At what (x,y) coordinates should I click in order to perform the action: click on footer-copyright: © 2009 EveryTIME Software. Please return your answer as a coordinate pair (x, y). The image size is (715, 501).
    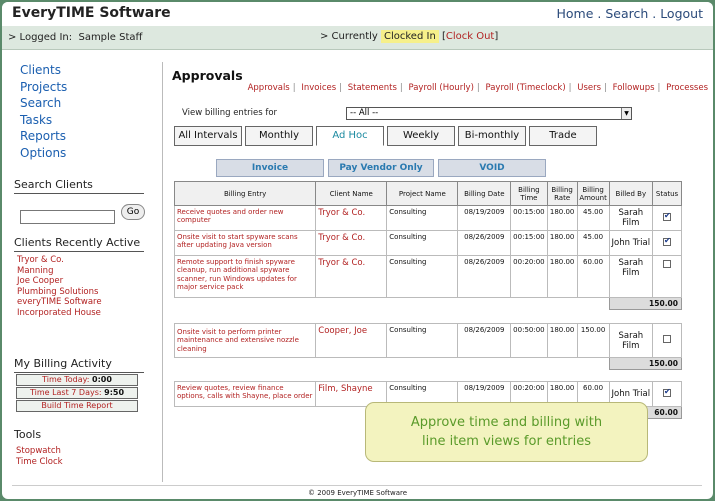
    Looking at the image, I should click on (357, 493).